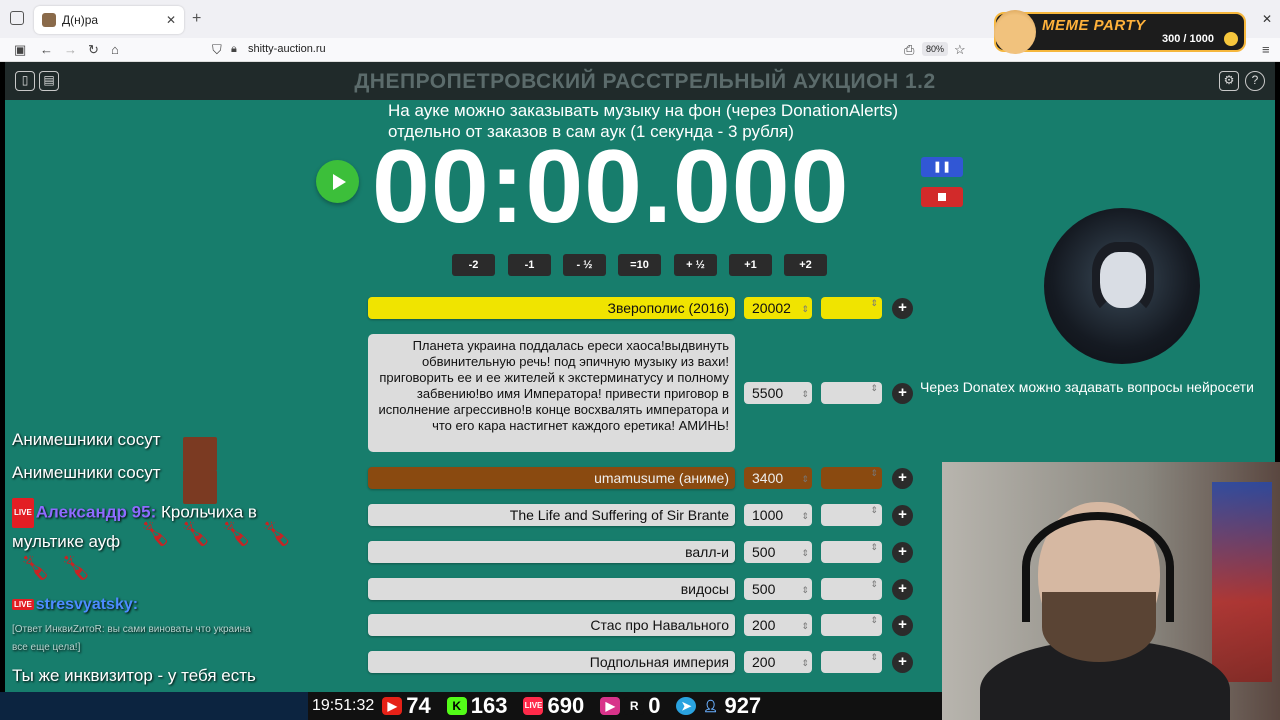  Describe the element at coordinates (1098, 567) in the screenshot. I see `headphones-icon` at that location.